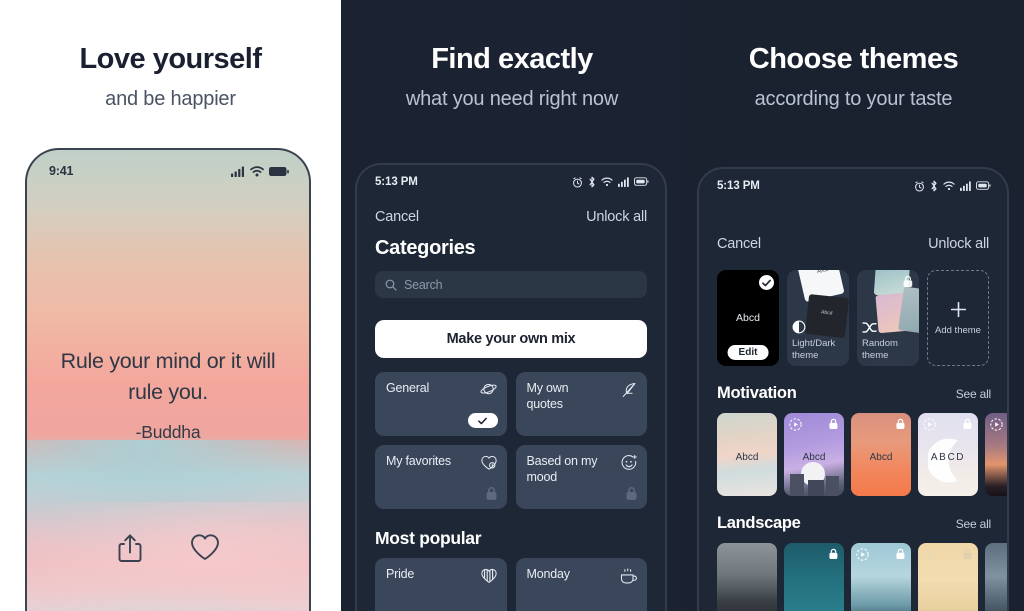 The height and width of the screenshot is (611, 1024). I want to click on panel3-headline: Choose themes, so click(853, 59).